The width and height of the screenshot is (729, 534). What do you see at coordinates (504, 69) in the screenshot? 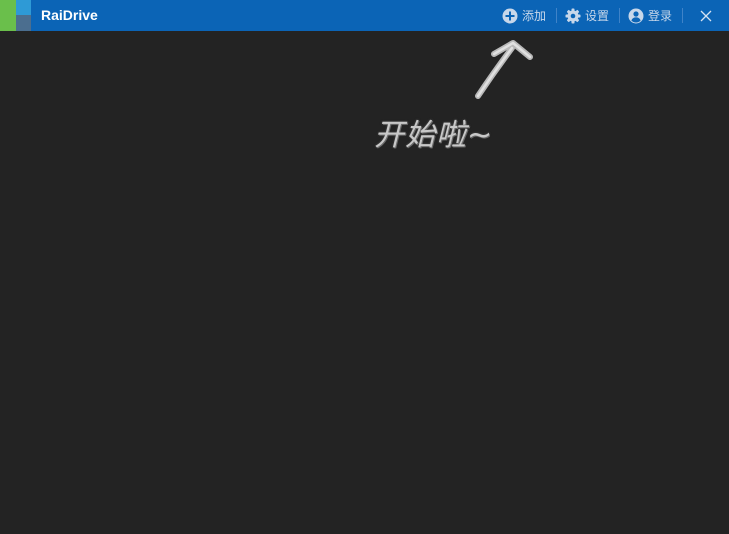
I see `arrow-up-icon` at bounding box center [504, 69].